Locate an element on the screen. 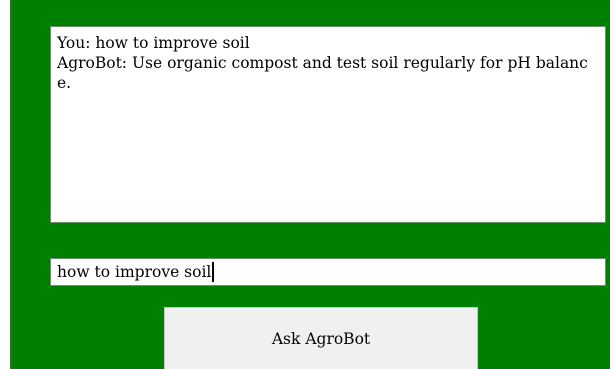 The image size is (610, 369). text-caret is located at coordinates (213, 272).